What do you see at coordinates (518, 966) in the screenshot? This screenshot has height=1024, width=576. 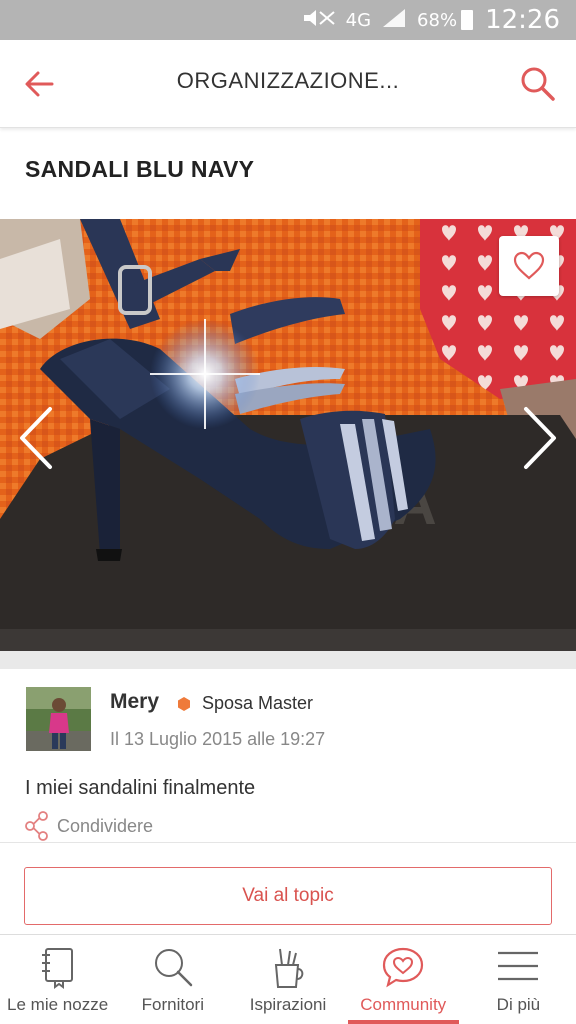 I see `menu-icon` at bounding box center [518, 966].